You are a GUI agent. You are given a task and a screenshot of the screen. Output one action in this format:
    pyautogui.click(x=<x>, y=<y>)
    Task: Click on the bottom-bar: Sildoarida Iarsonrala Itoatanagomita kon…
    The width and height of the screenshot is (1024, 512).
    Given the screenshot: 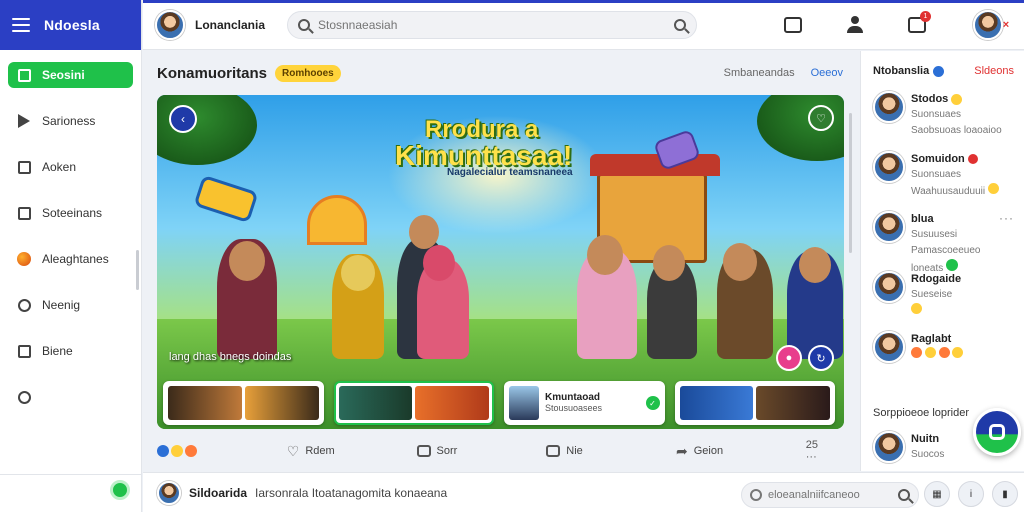 What is the action you would take?
    pyautogui.click(x=583, y=492)
    